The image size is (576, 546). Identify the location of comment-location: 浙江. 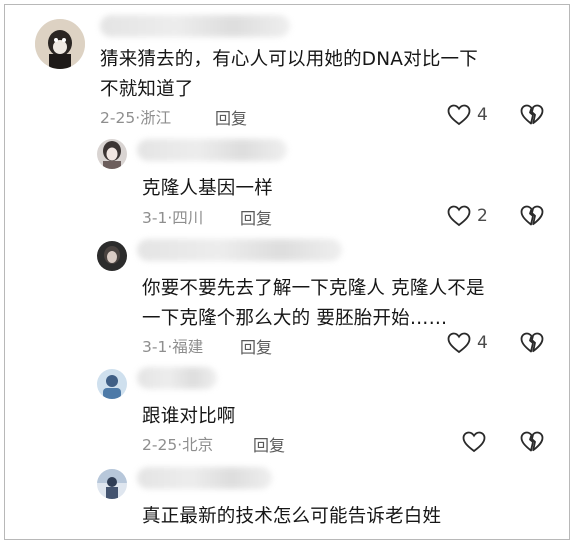
(156, 118).